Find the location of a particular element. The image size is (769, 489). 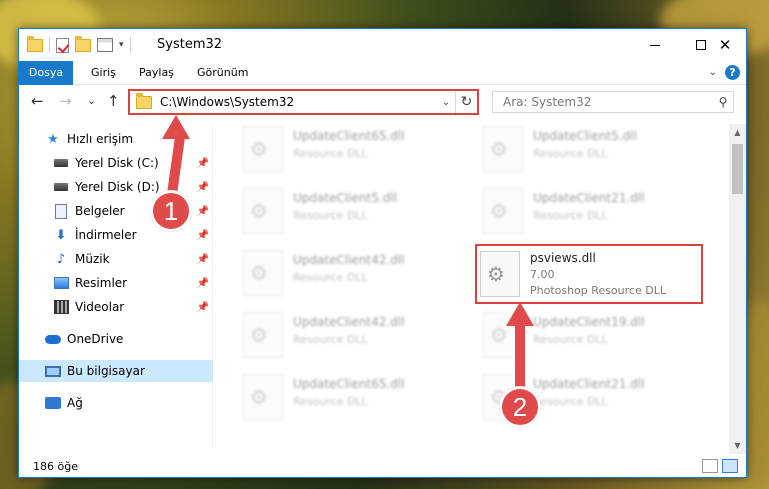

minimize-button is located at coordinates (655, 45).